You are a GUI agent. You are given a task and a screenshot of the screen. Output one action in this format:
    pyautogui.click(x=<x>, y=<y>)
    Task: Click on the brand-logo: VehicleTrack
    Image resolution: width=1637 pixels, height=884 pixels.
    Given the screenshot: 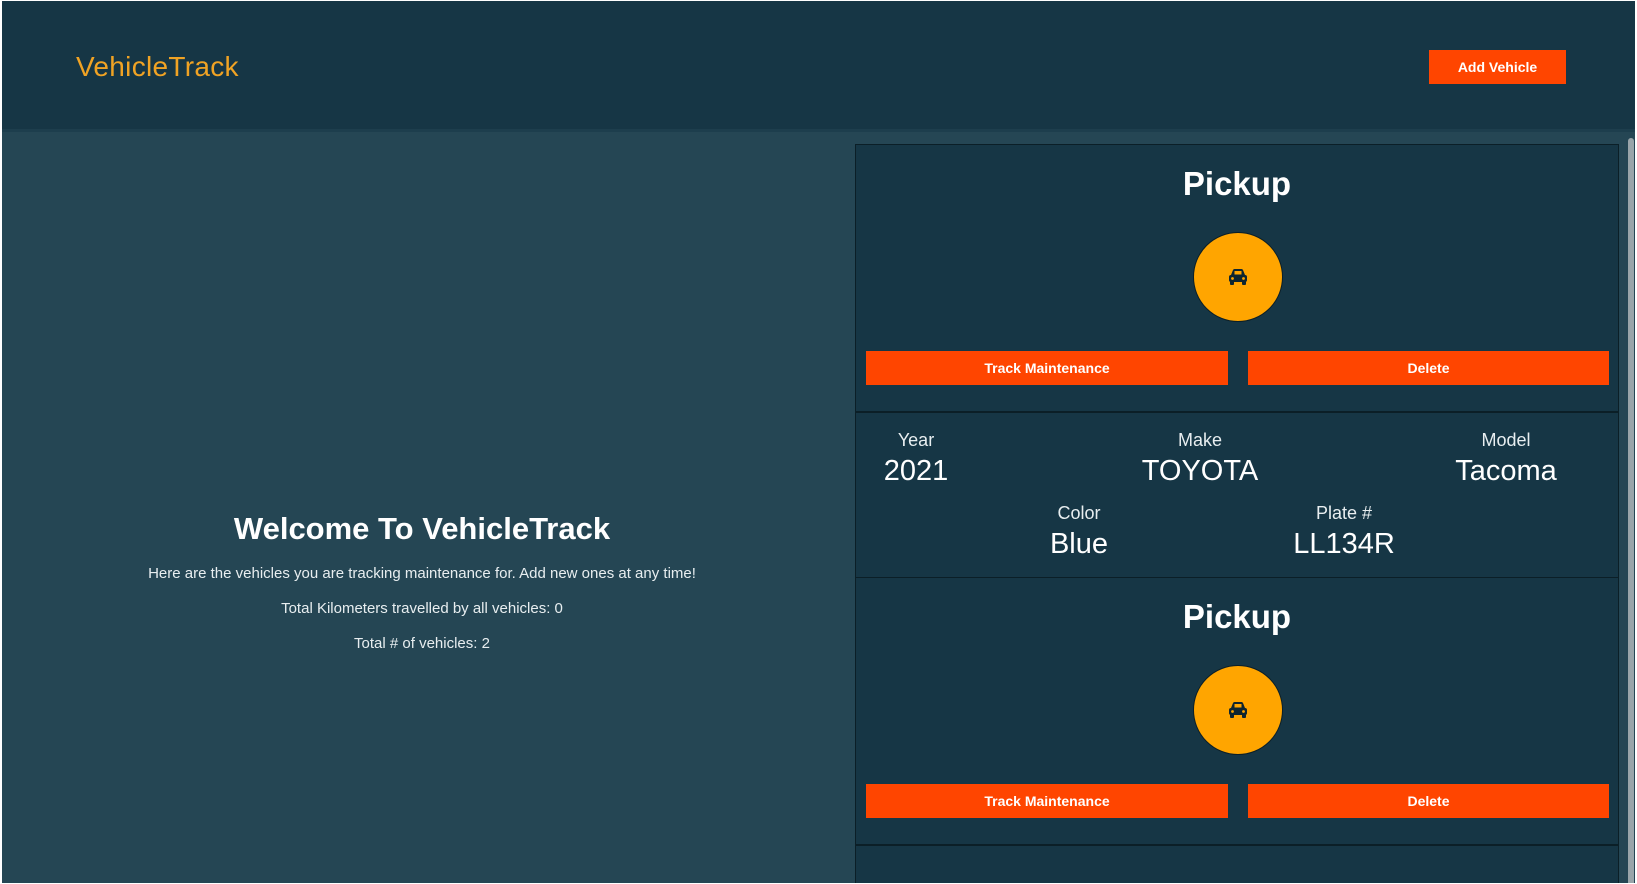 What is the action you would take?
    pyautogui.click(x=157, y=67)
    